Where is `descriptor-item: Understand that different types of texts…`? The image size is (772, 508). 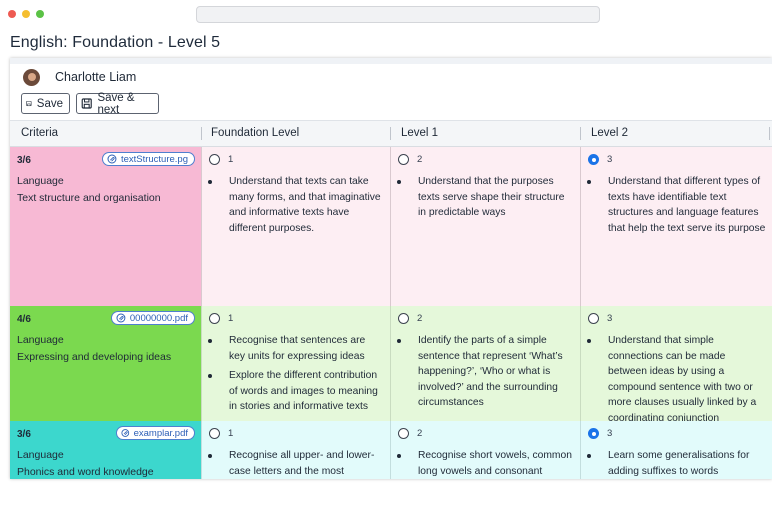
descriptor-item: Understand that different types of texts… is located at coordinates (676, 205).